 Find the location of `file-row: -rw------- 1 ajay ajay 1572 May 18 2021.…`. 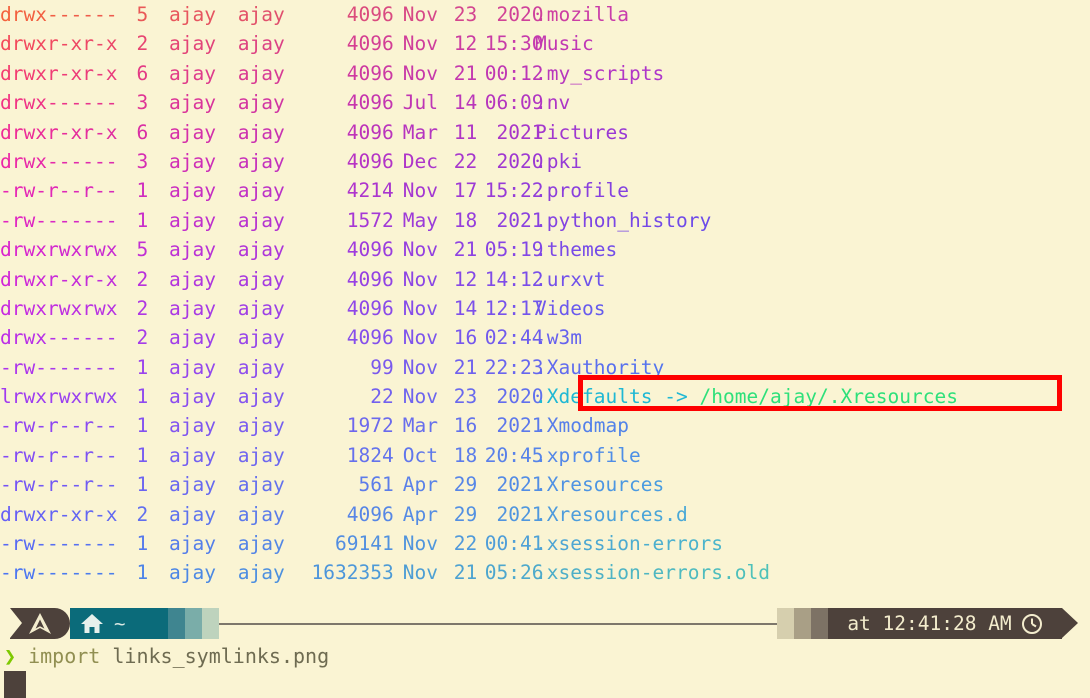

file-row: -rw------- 1 ajay ajay 1572 May 18 2021.… is located at coordinates (545, 220).